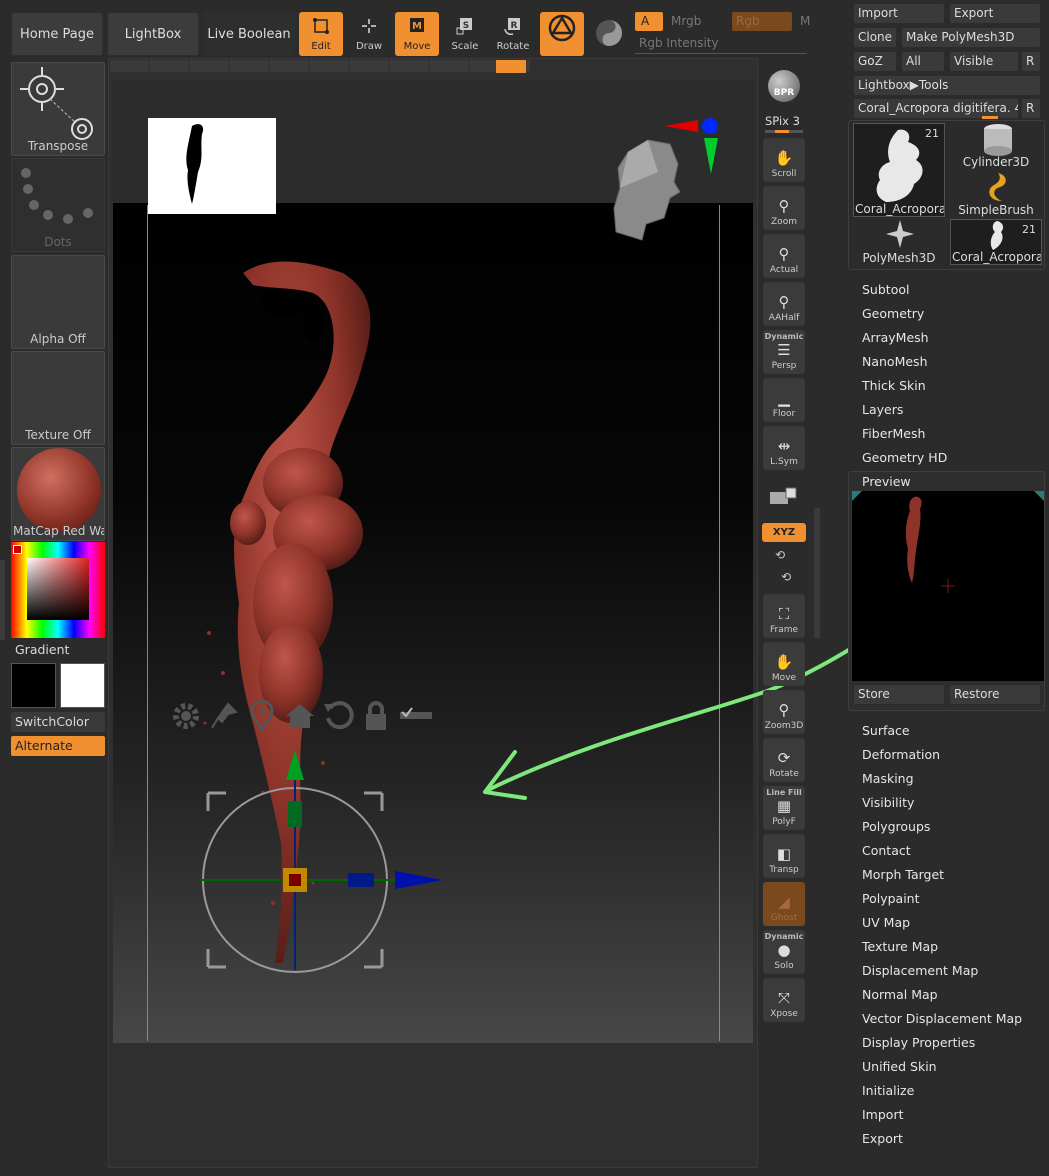  What do you see at coordinates (42, 649) in the screenshot?
I see `gradient-label: Gradient` at bounding box center [42, 649].